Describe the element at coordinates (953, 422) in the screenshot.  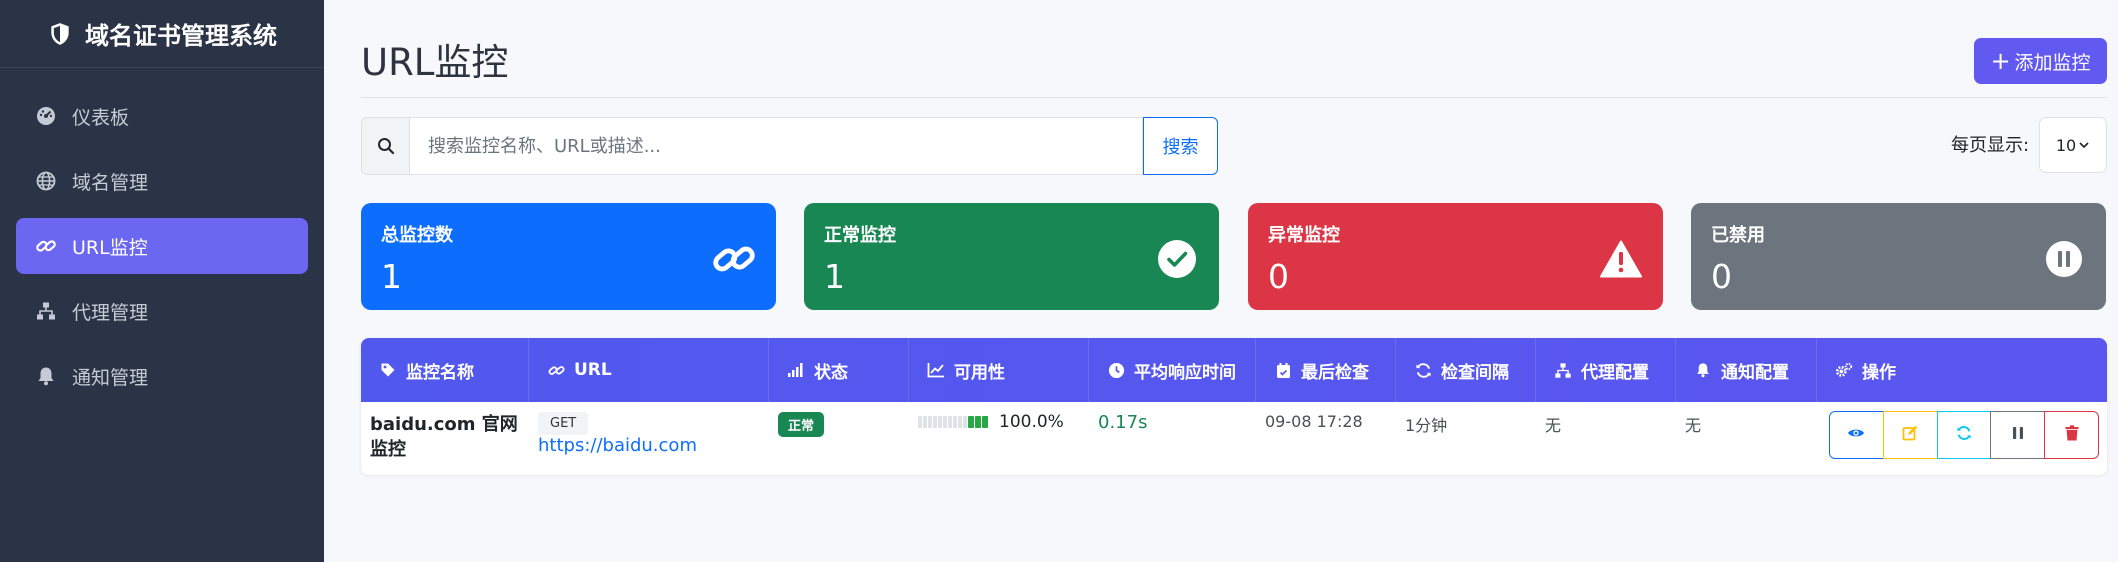
I see `availability-bars` at that location.